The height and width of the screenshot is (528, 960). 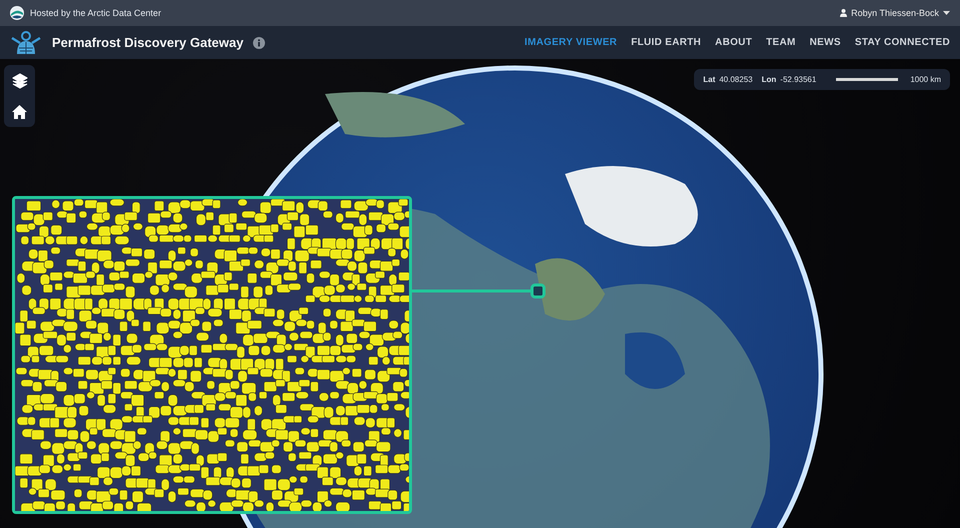 I want to click on logo-icon, so click(x=26, y=43).